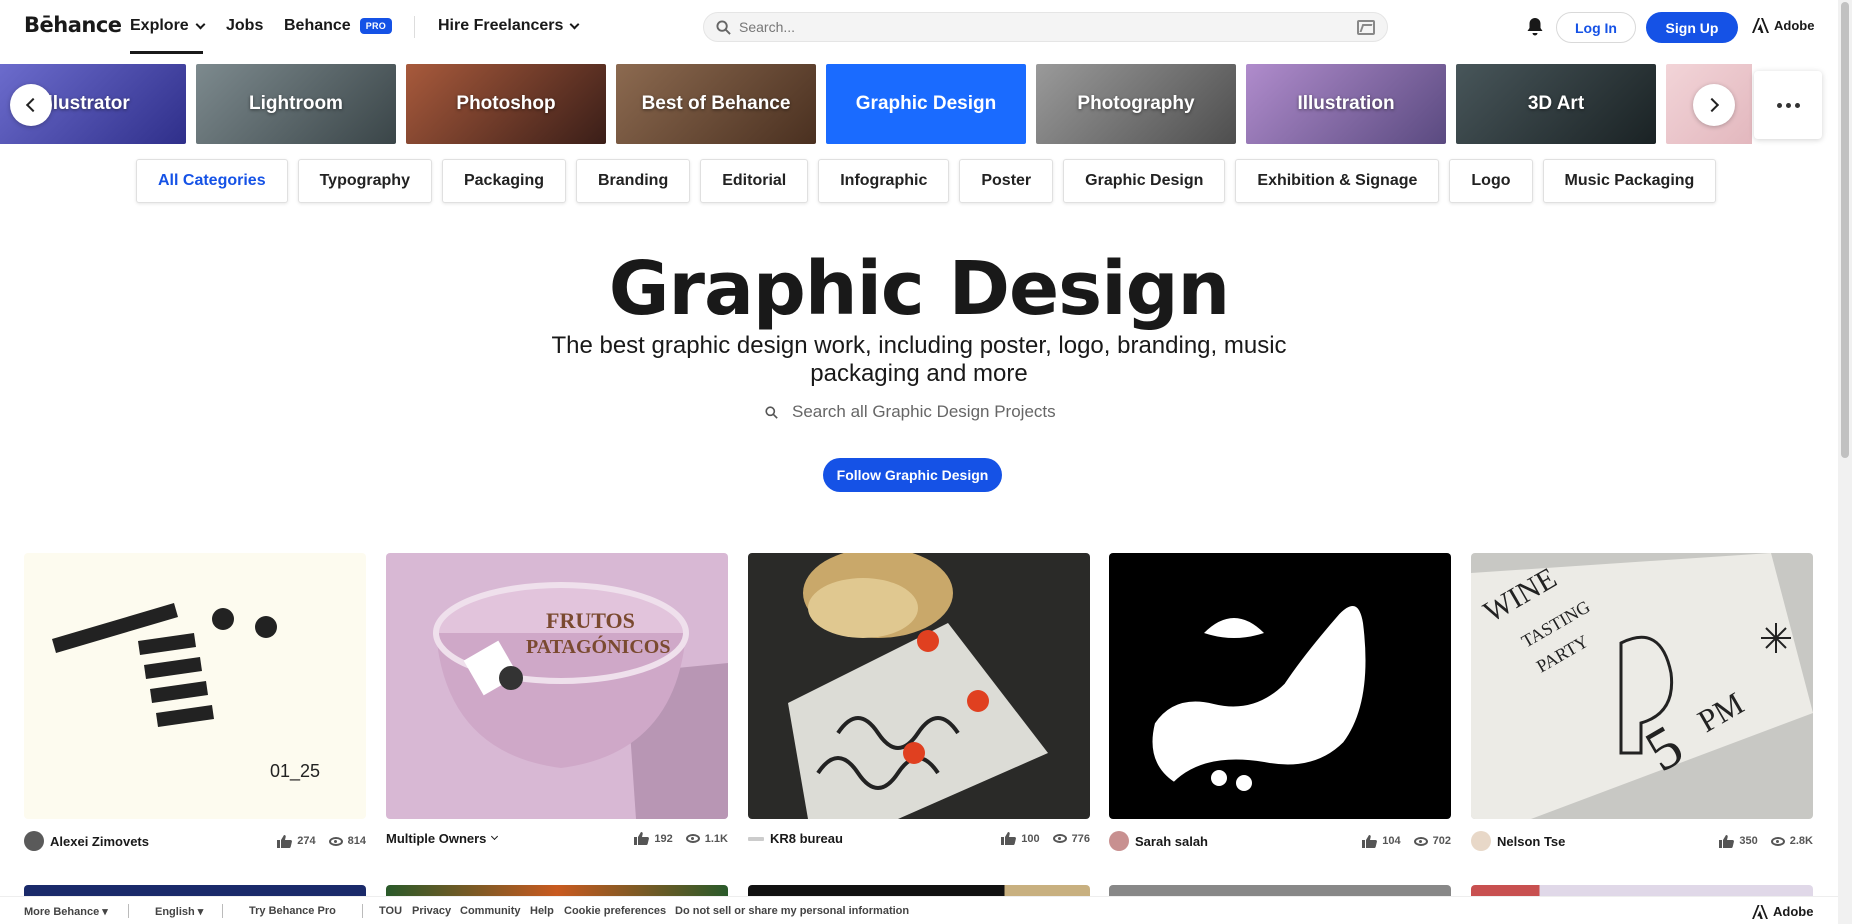 The width and height of the screenshot is (1852, 924). I want to click on category-tile-best-of-behance: Best of Behance, so click(716, 104).